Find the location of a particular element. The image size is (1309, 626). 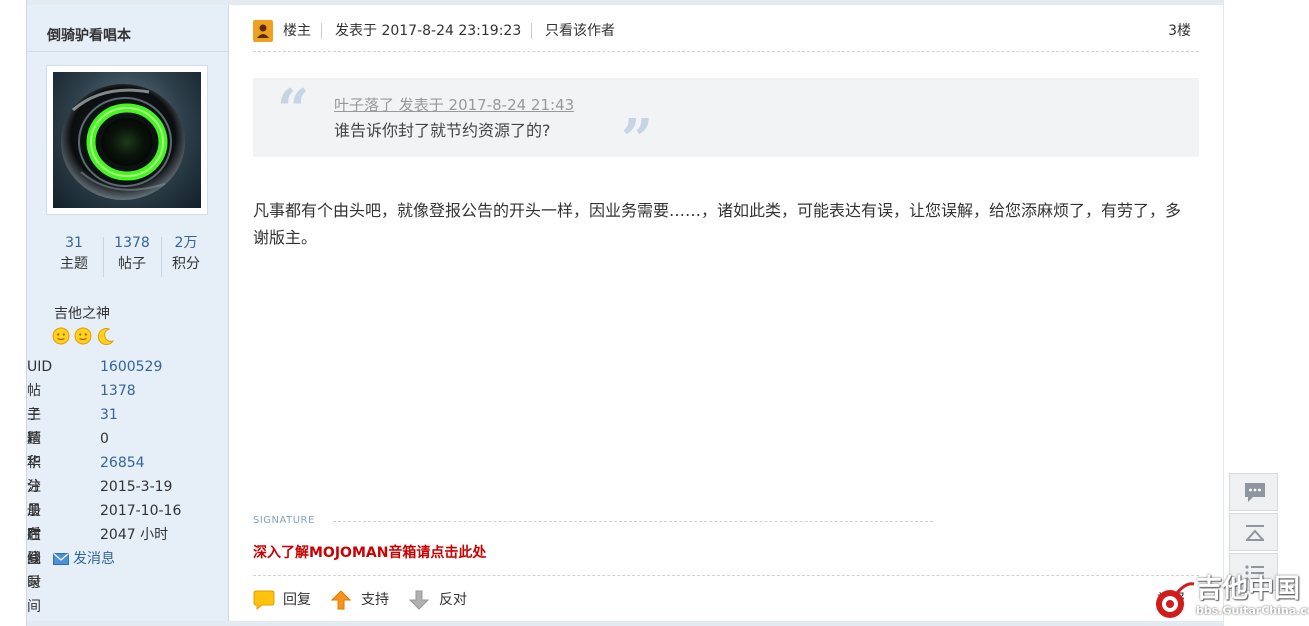

quick-reply-button is located at coordinates (1253, 492).